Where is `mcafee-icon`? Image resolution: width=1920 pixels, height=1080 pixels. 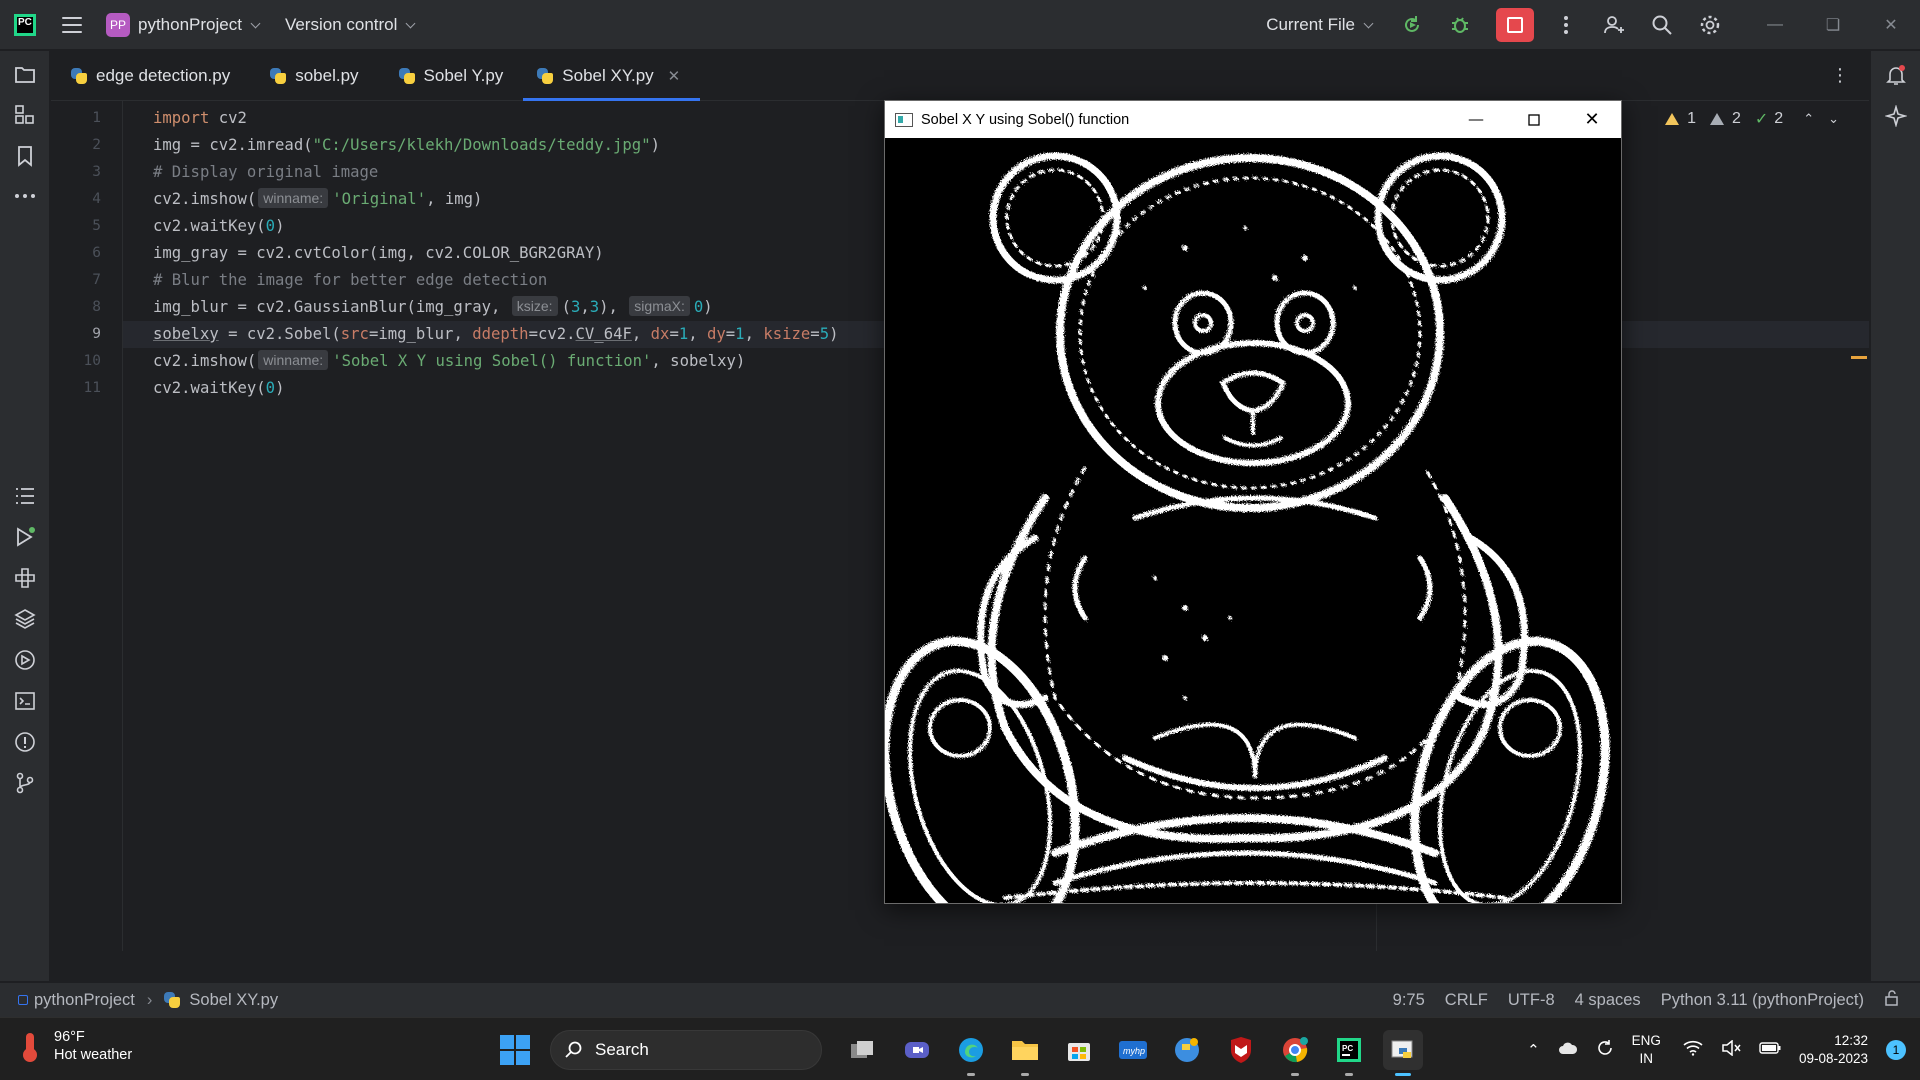 mcafee-icon is located at coordinates (1241, 1050).